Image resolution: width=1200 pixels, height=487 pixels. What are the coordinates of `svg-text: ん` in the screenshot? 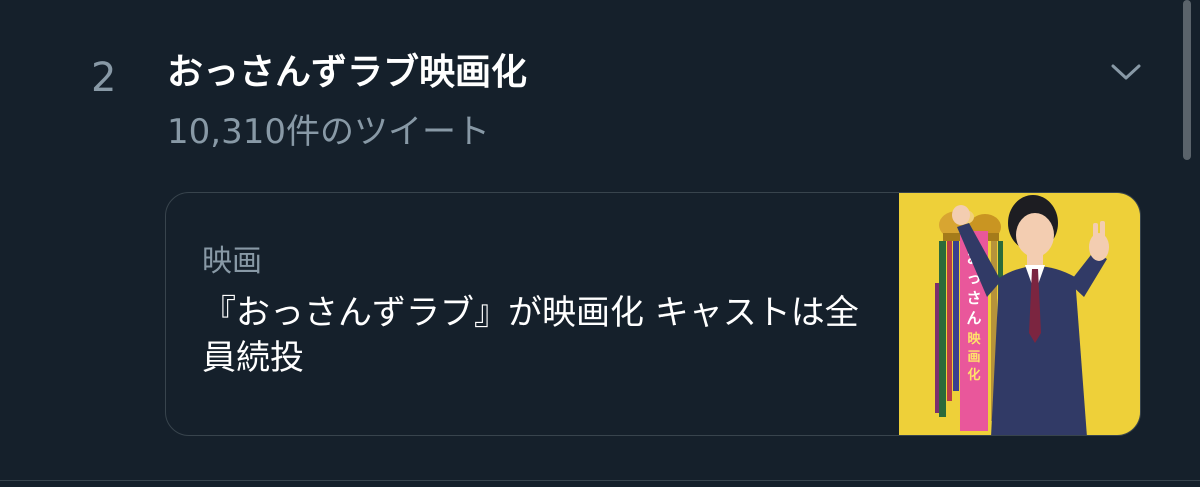 It's located at (973, 318).